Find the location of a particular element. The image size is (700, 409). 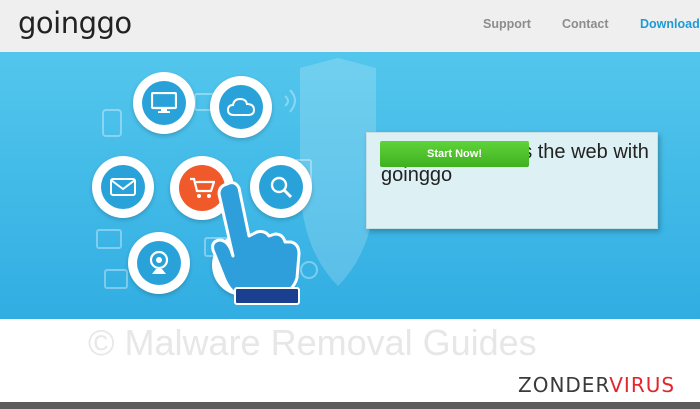

monitor-icon is located at coordinates (164, 102).